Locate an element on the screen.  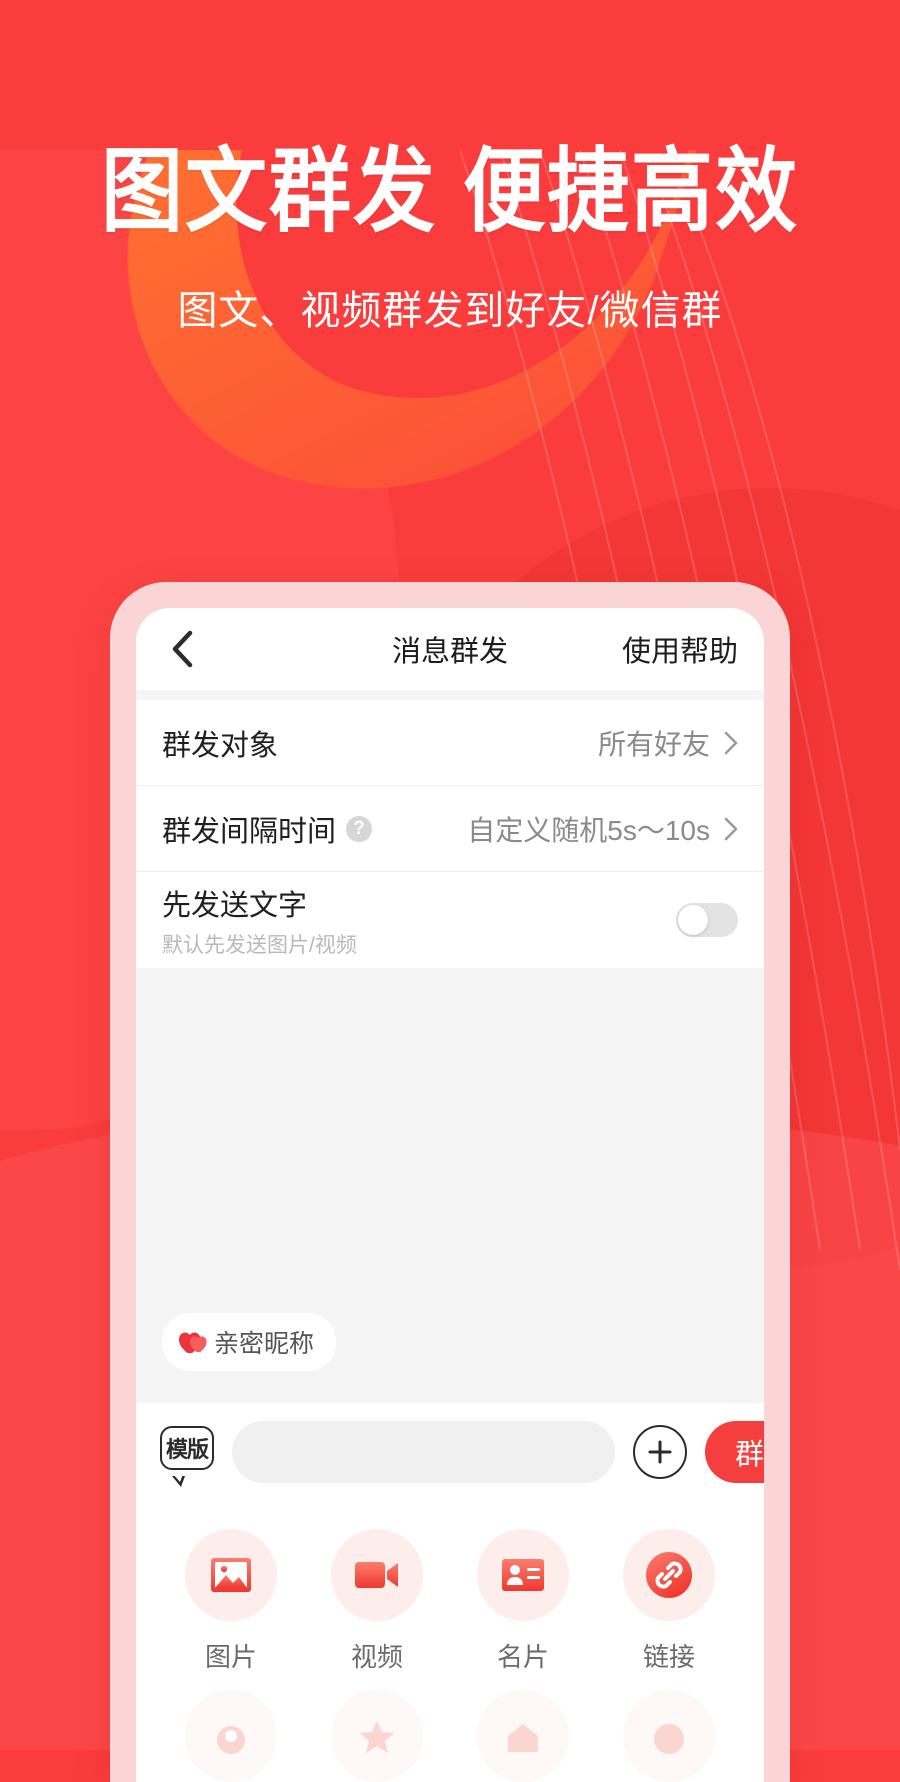
attachment-panel: 图片 视频 名片 链接 is located at coordinates (450, 1641).